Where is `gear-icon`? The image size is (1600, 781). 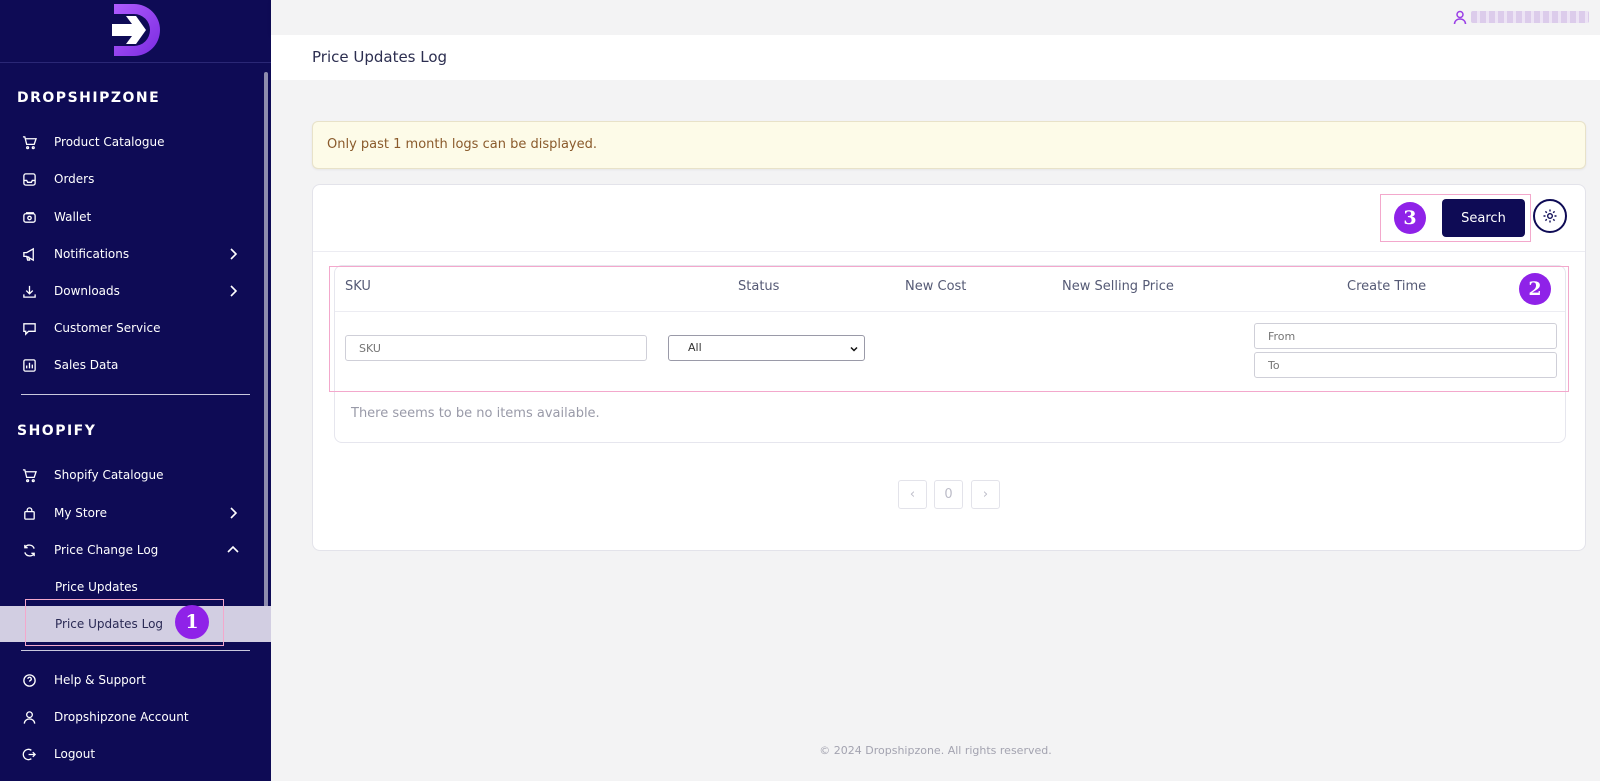 gear-icon is located at coordinates (1550, 216).